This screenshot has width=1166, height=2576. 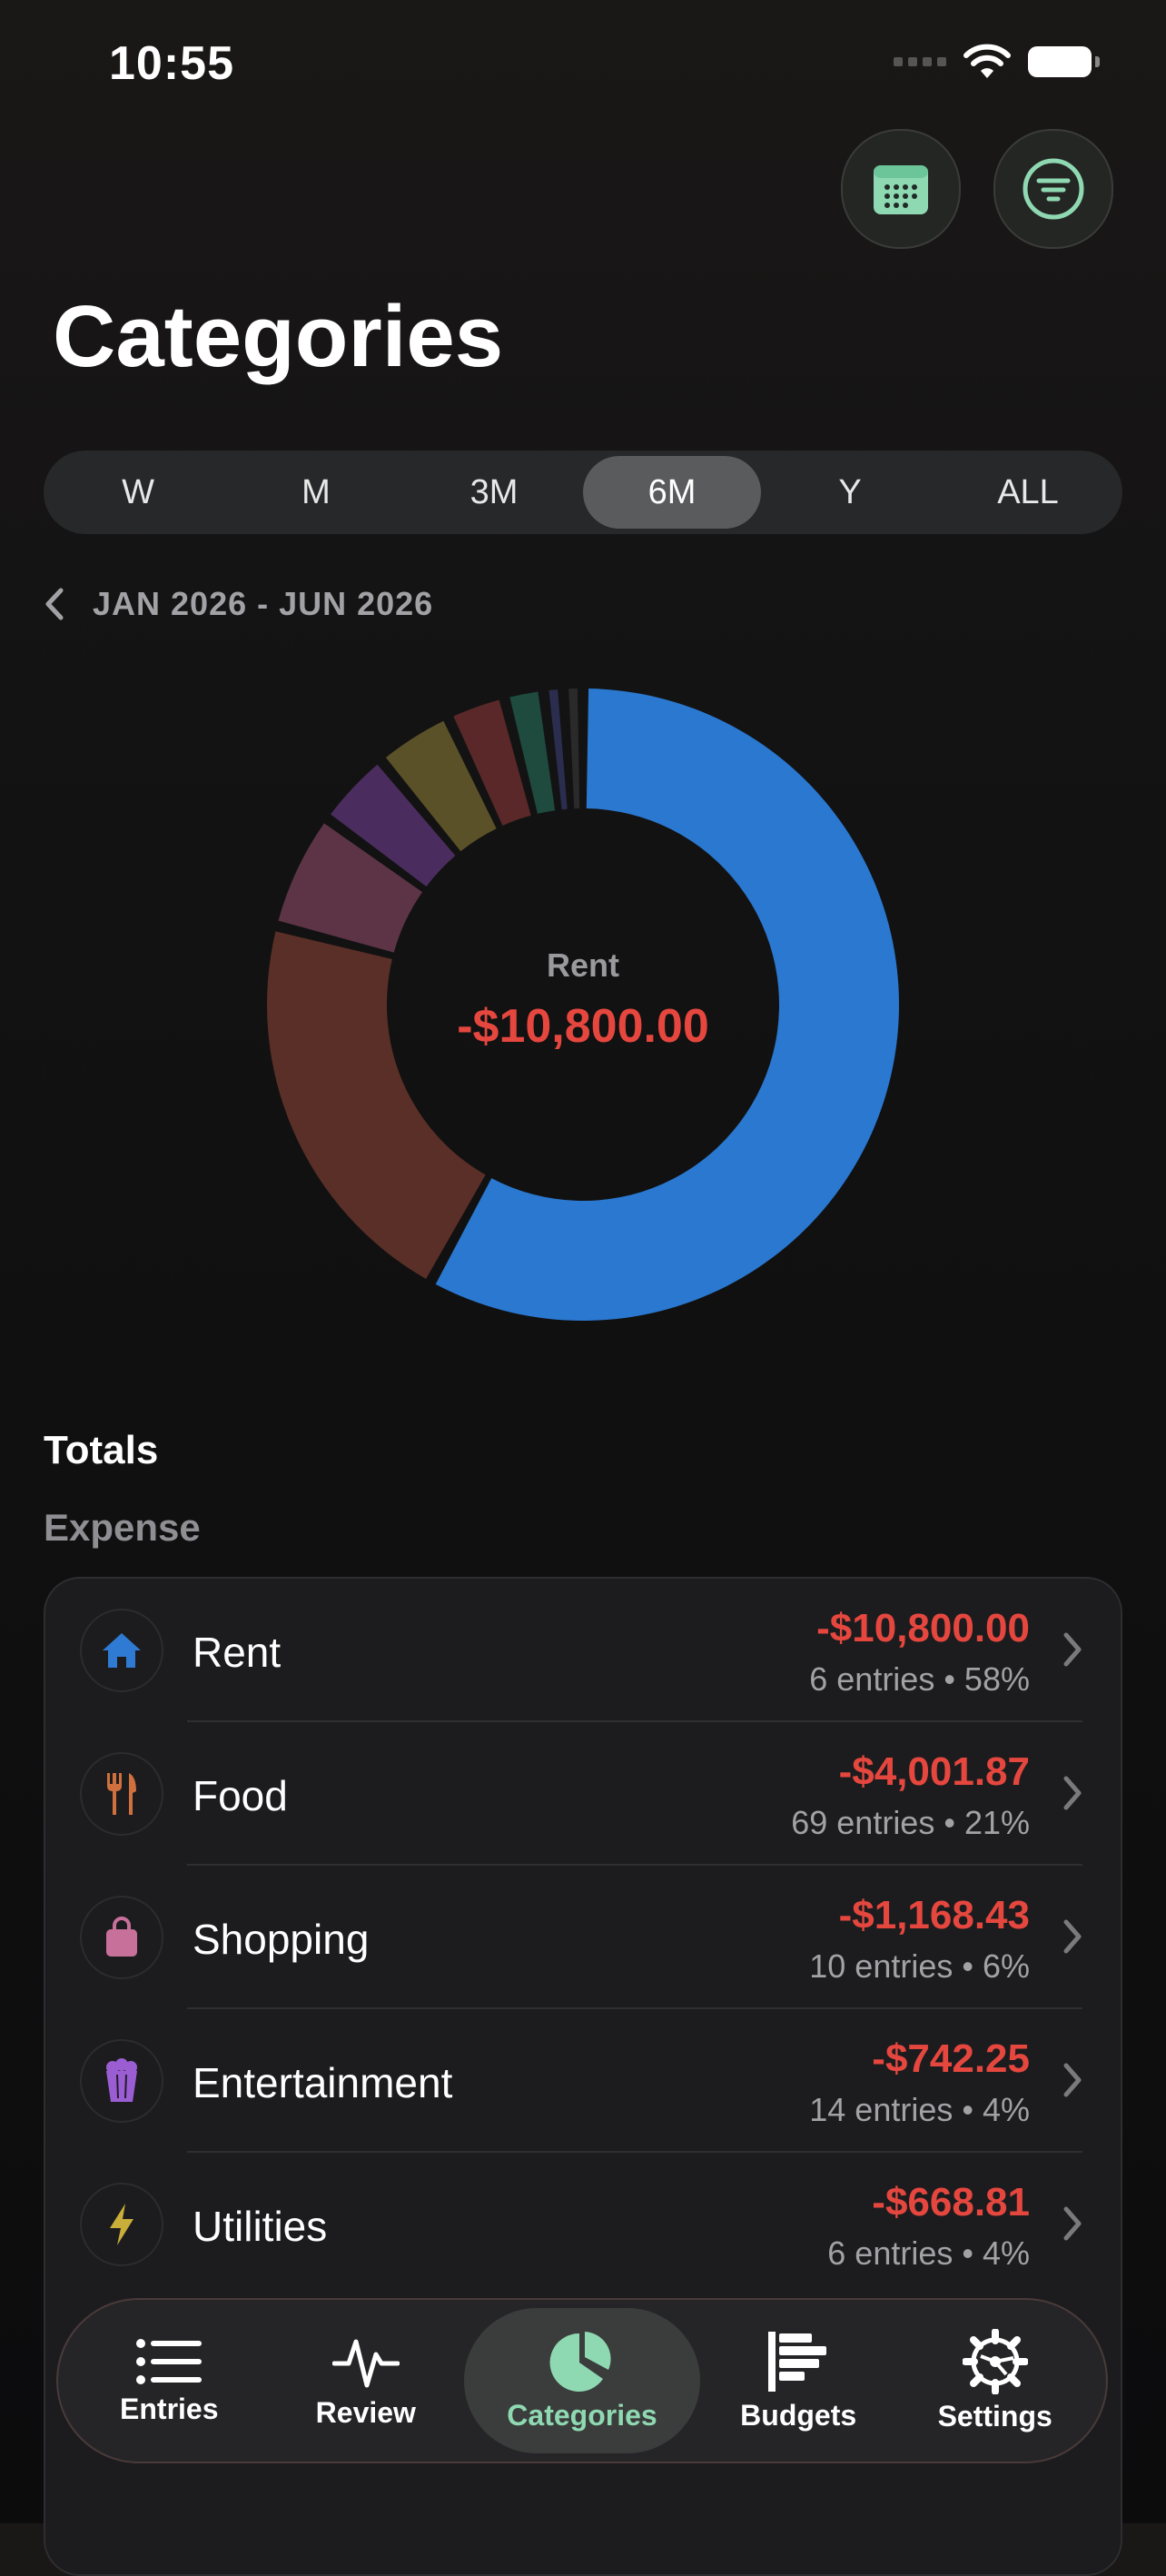 What do you see at coordinates (366, 2412) in the screenshot?
I see `tab-label: Review` at bounding box center [366, 2412].